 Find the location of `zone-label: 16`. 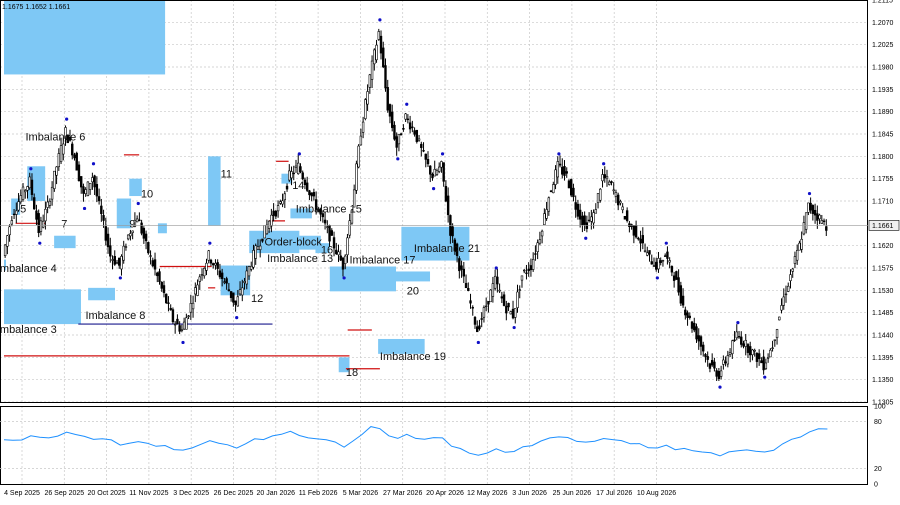

zone-label: 16 is located at coordinates (327, 251).